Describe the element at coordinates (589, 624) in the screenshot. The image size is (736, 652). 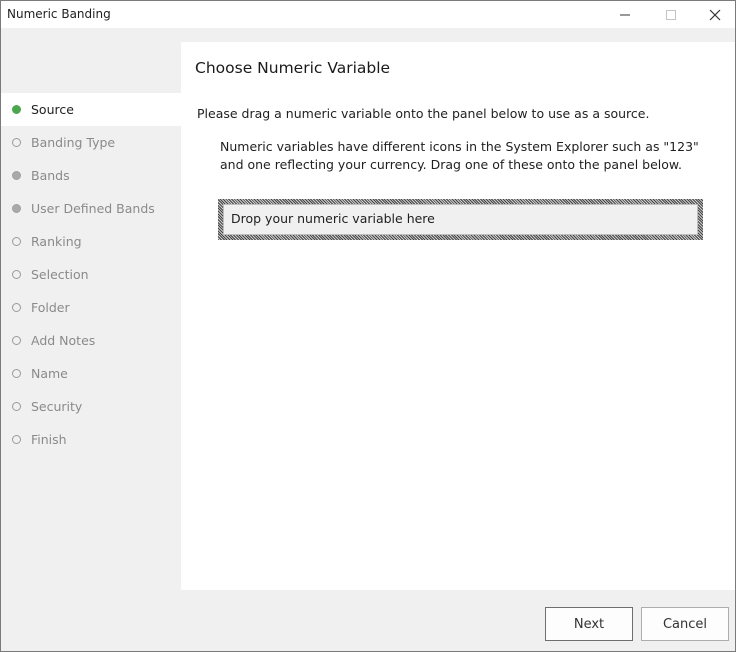
I see `next-button: Next` at that location.